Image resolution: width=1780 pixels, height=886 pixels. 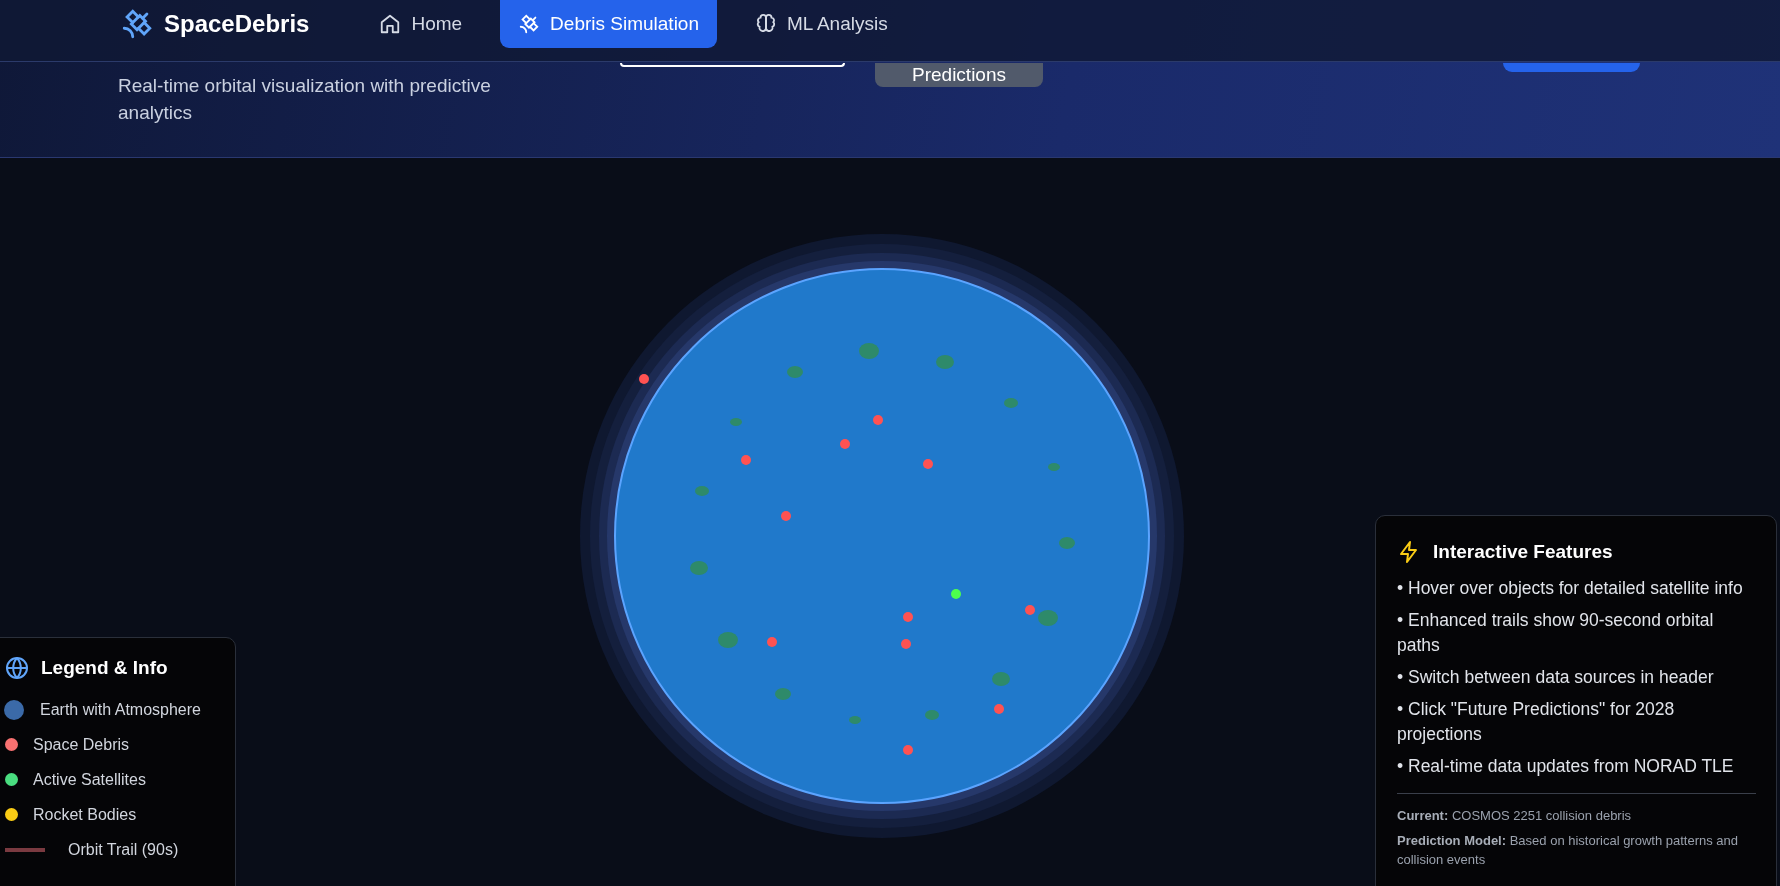 I want to click on subtitle: Real-time orbital visualization with predictive analytics, so click(x=305, y=99).